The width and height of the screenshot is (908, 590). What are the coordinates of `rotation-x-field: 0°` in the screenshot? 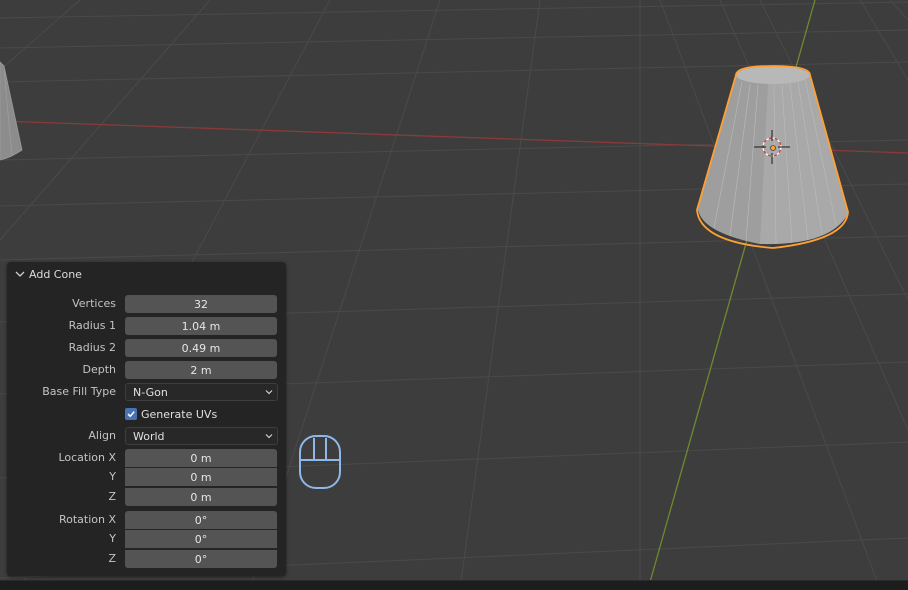 It's located at (201, 520).